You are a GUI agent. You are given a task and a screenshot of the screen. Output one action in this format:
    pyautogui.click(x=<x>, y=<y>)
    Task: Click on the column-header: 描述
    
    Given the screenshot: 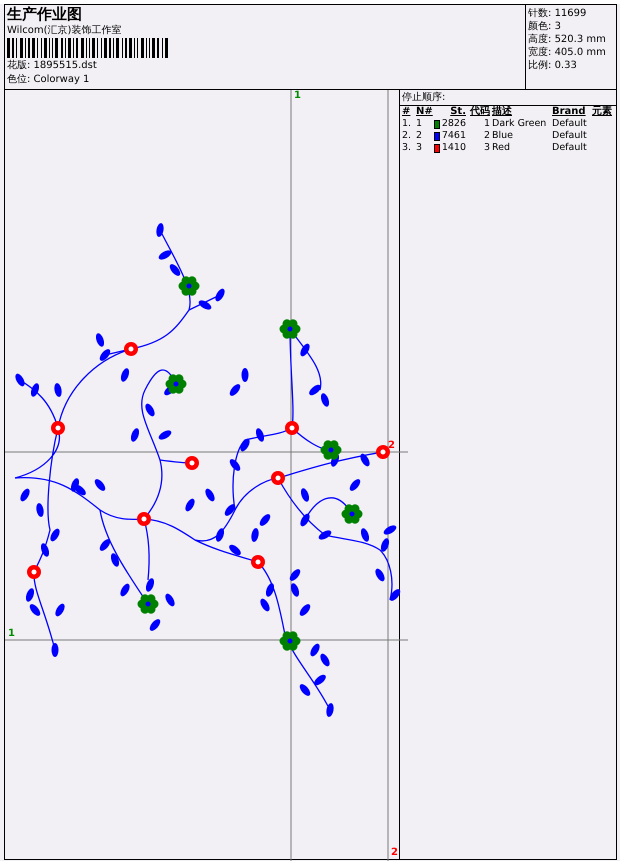 What is the action you would take?
    pyautogui.click(x=502, y=112)
    